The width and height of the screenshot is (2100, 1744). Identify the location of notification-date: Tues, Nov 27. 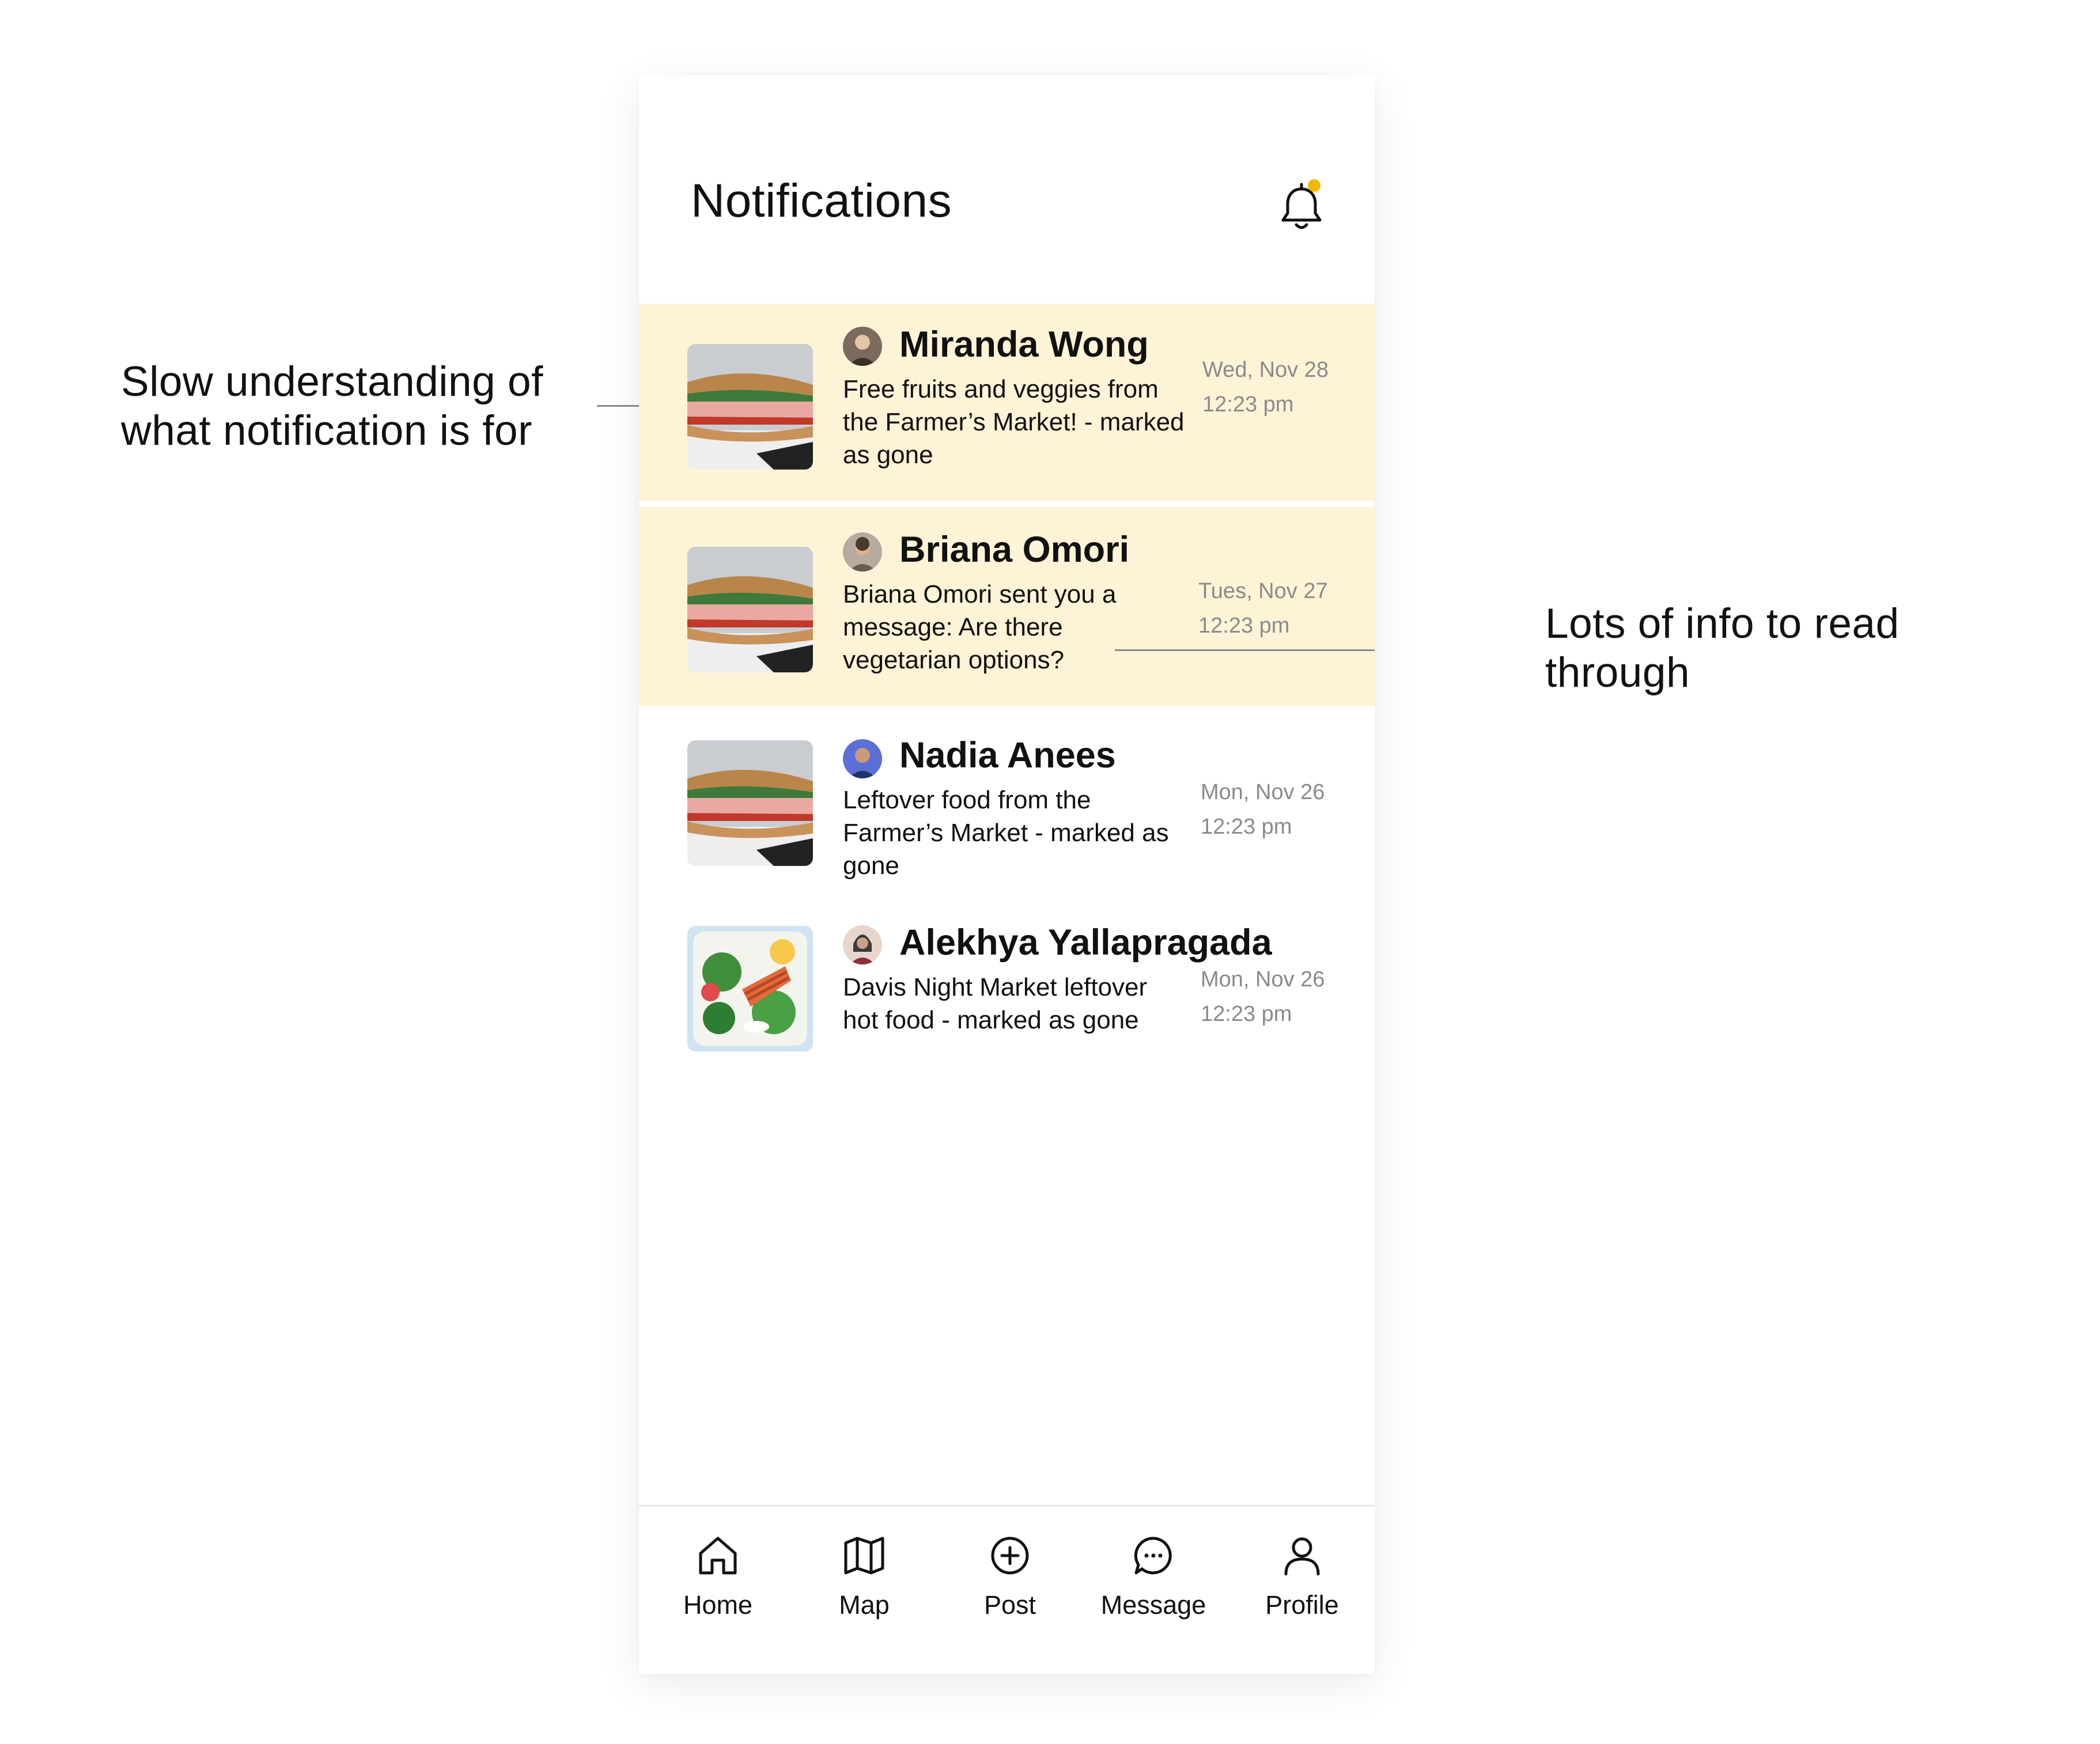
(1263, 591).